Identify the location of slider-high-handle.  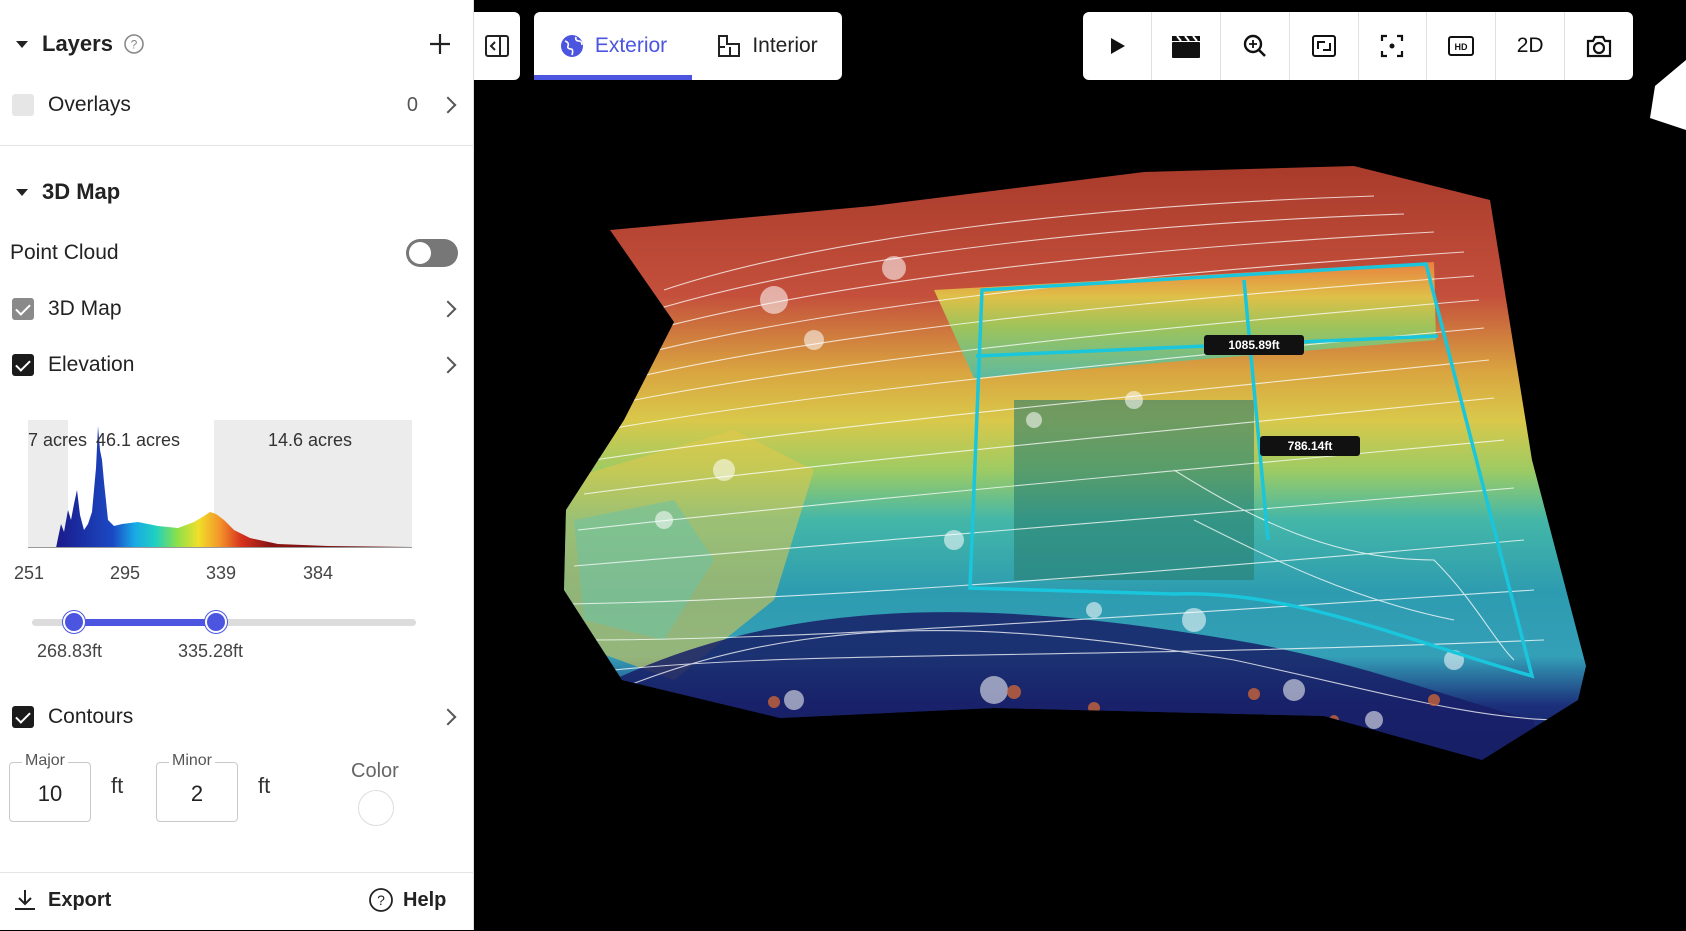
(216, 622).